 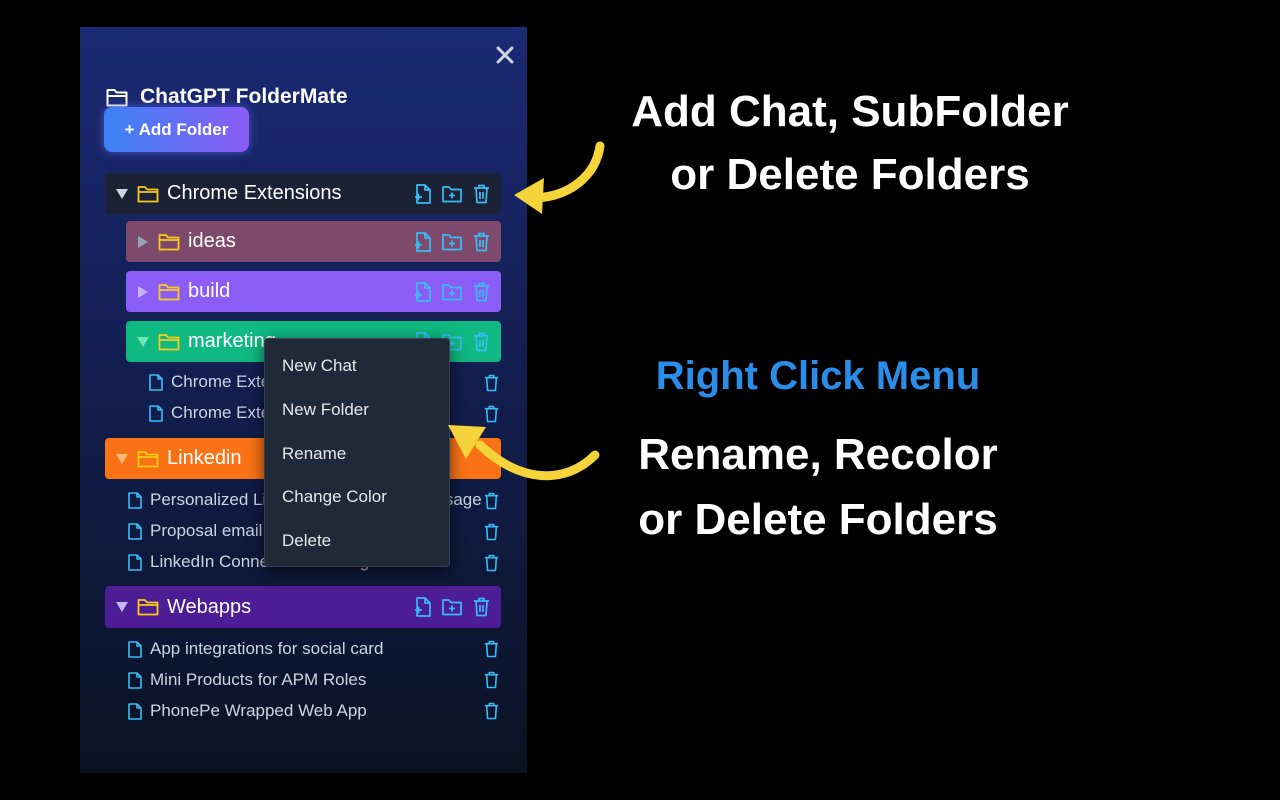 What do you see at coordinates (212, 241) in the screenshot?
I see `folder-name: ideas` at bounding box center [212, 241].